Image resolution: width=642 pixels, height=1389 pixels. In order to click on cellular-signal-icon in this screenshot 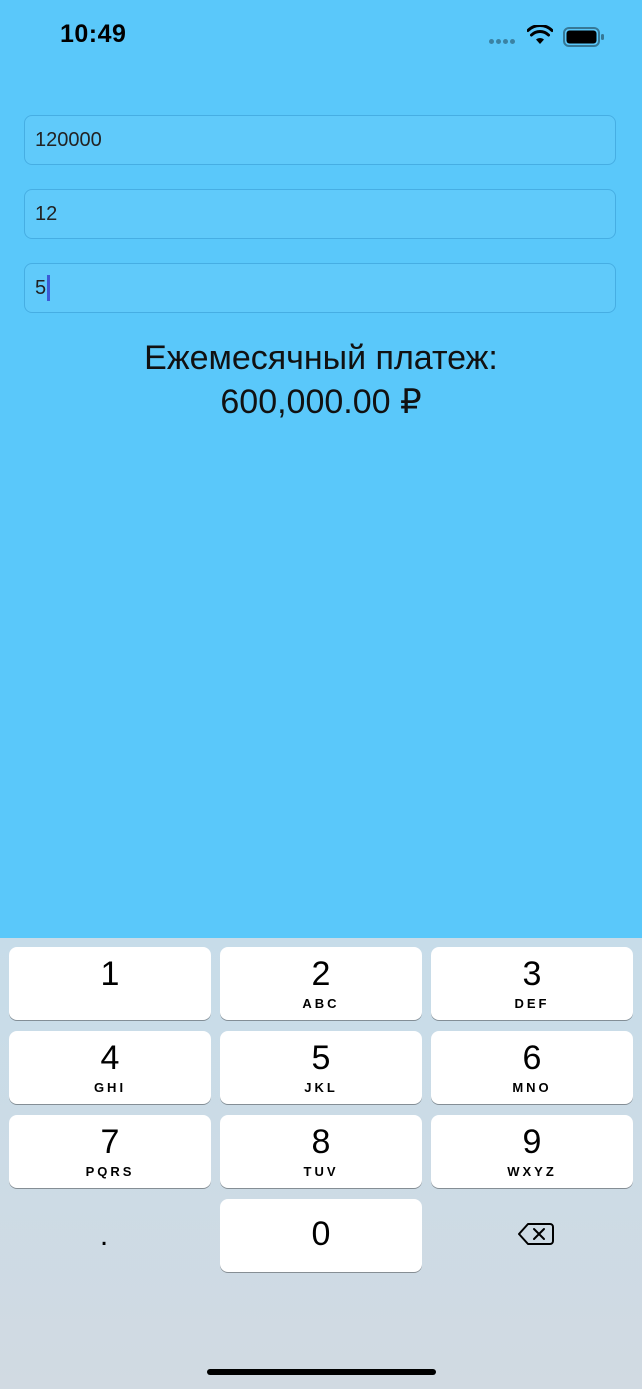, I will do `click(504, 42)`.